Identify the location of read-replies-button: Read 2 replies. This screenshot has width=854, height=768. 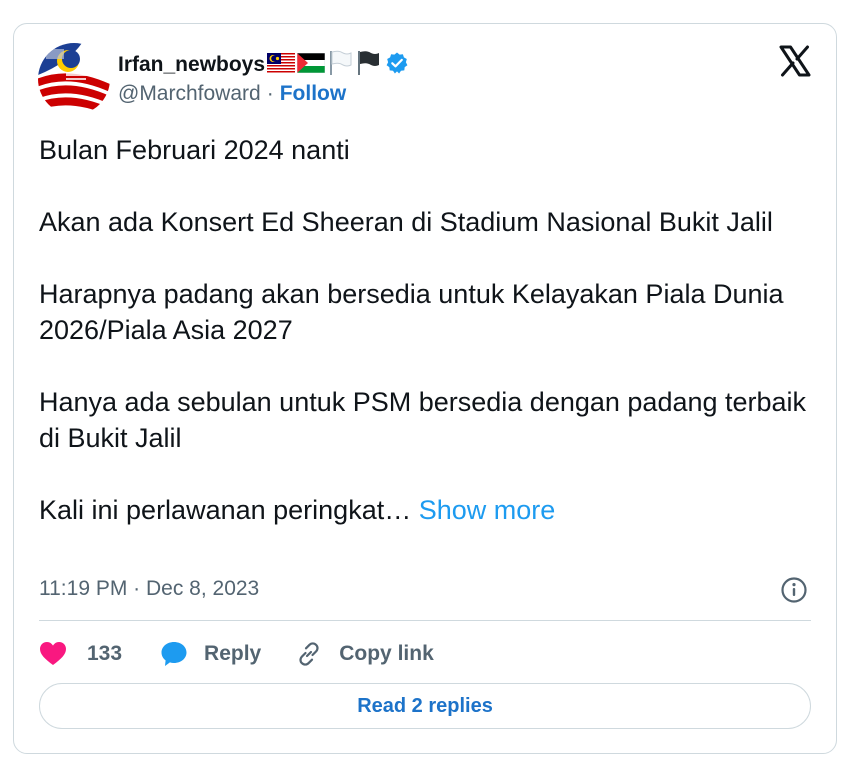
(425, 706).